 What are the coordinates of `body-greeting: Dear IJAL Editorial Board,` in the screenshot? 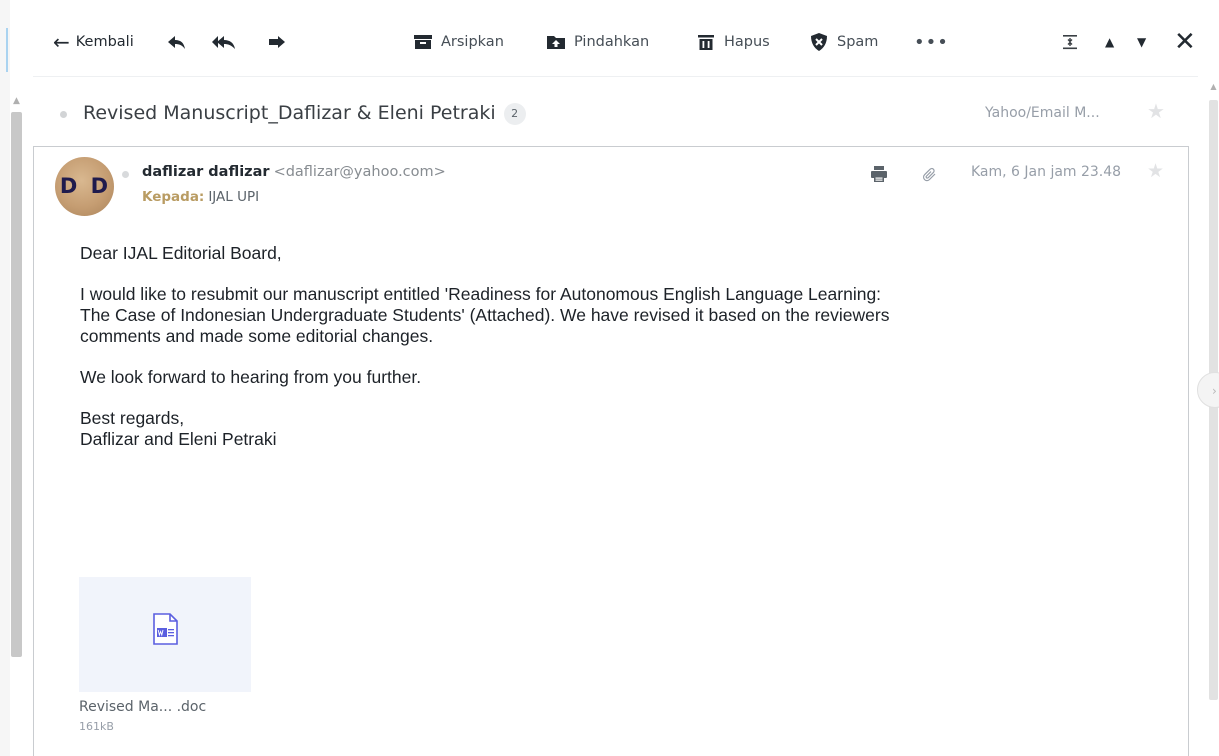 It's located at (181, 253).